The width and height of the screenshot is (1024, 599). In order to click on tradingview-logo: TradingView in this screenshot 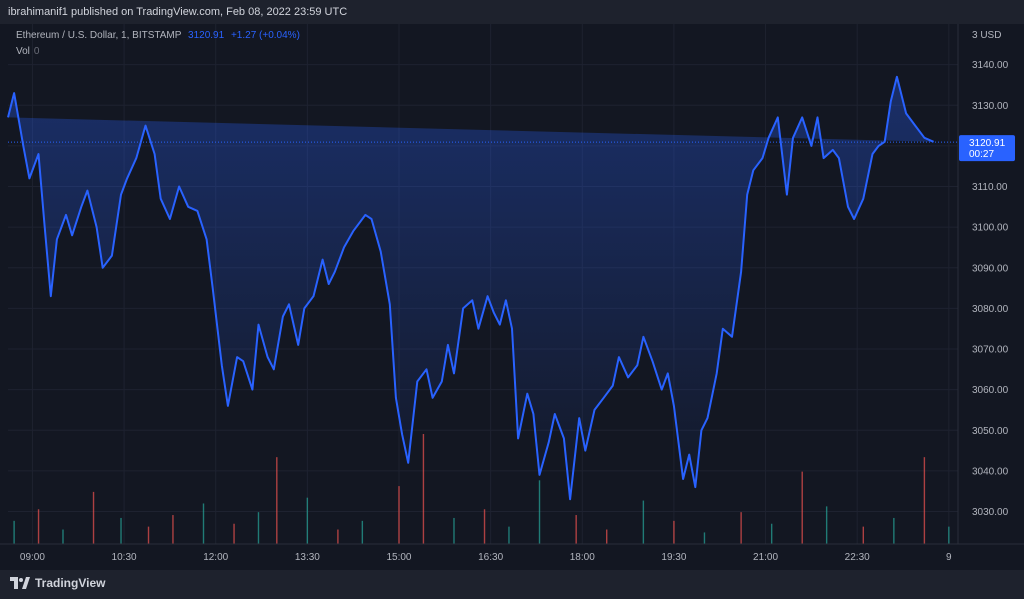, I will do `click(57, 583)`.